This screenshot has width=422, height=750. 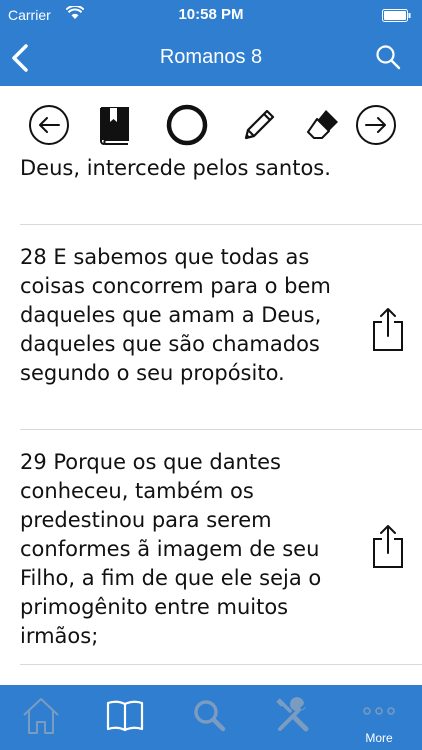 I want to click on home-icon, so click(x=41, y=717).